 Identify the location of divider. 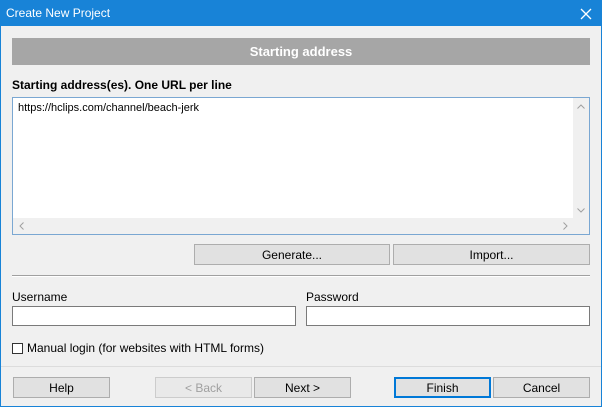
(301, 276).